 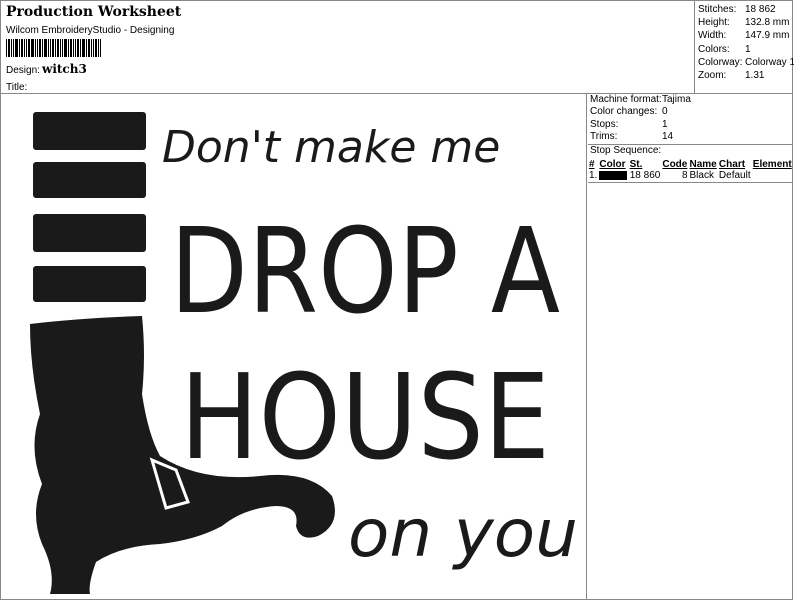 I want to click on software-name: Wilcom EmbroideryStudio - Designing, so click(x=90, y=30).